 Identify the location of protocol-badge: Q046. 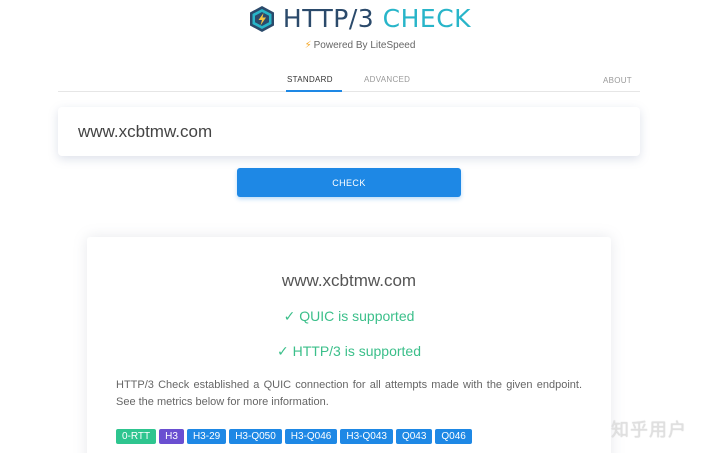
(453, 436).